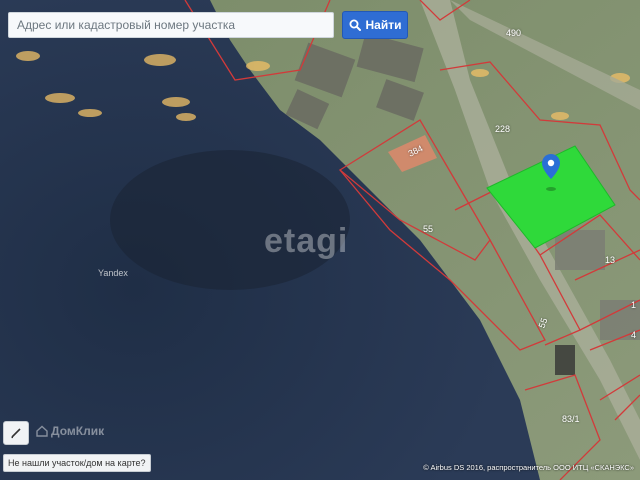 This screenshot has height=480, width=640. What do you see at coordinates (571, 419) in the screenshot?
I see `parcel-label-83-1: 83/1` at bounding box center [571, 419].